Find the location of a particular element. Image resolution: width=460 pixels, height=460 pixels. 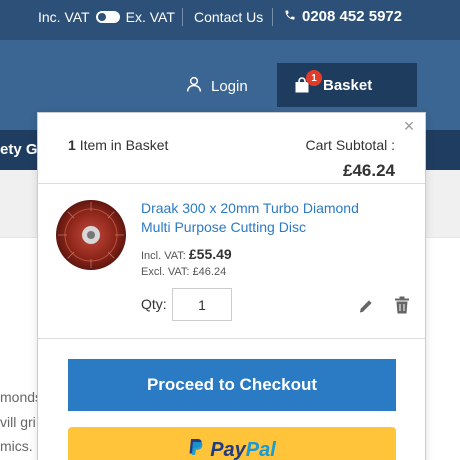

nav-item-partial: ety G is located at coordinates (19, 149).